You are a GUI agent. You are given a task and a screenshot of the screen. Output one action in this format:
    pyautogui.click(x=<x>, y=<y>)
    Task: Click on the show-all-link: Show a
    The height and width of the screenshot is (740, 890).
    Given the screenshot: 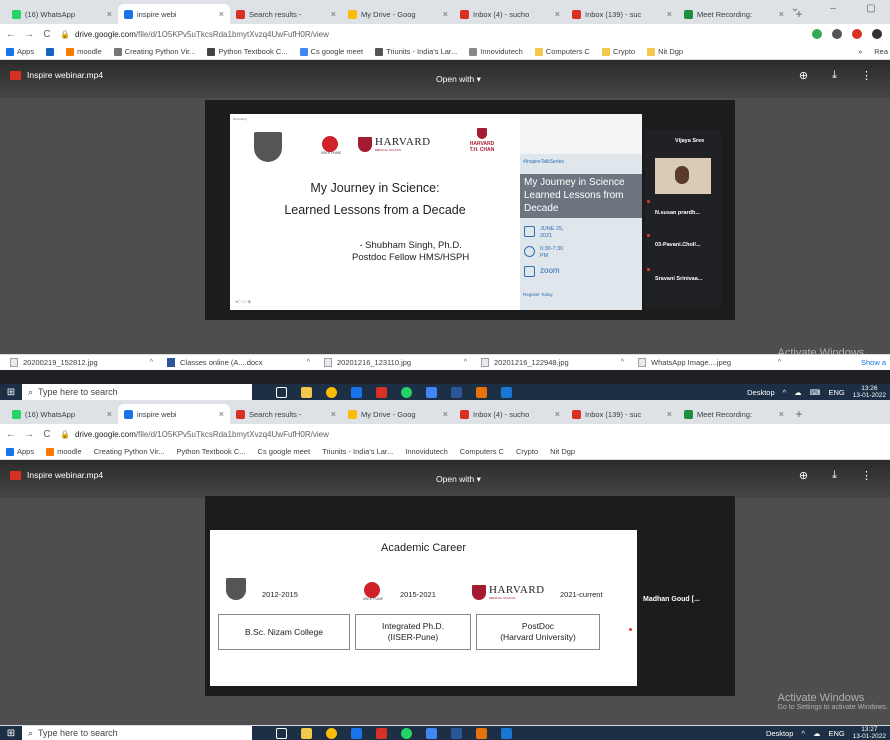 What is the action you would take?
    pyautogui.click(x=875, y=362)
    